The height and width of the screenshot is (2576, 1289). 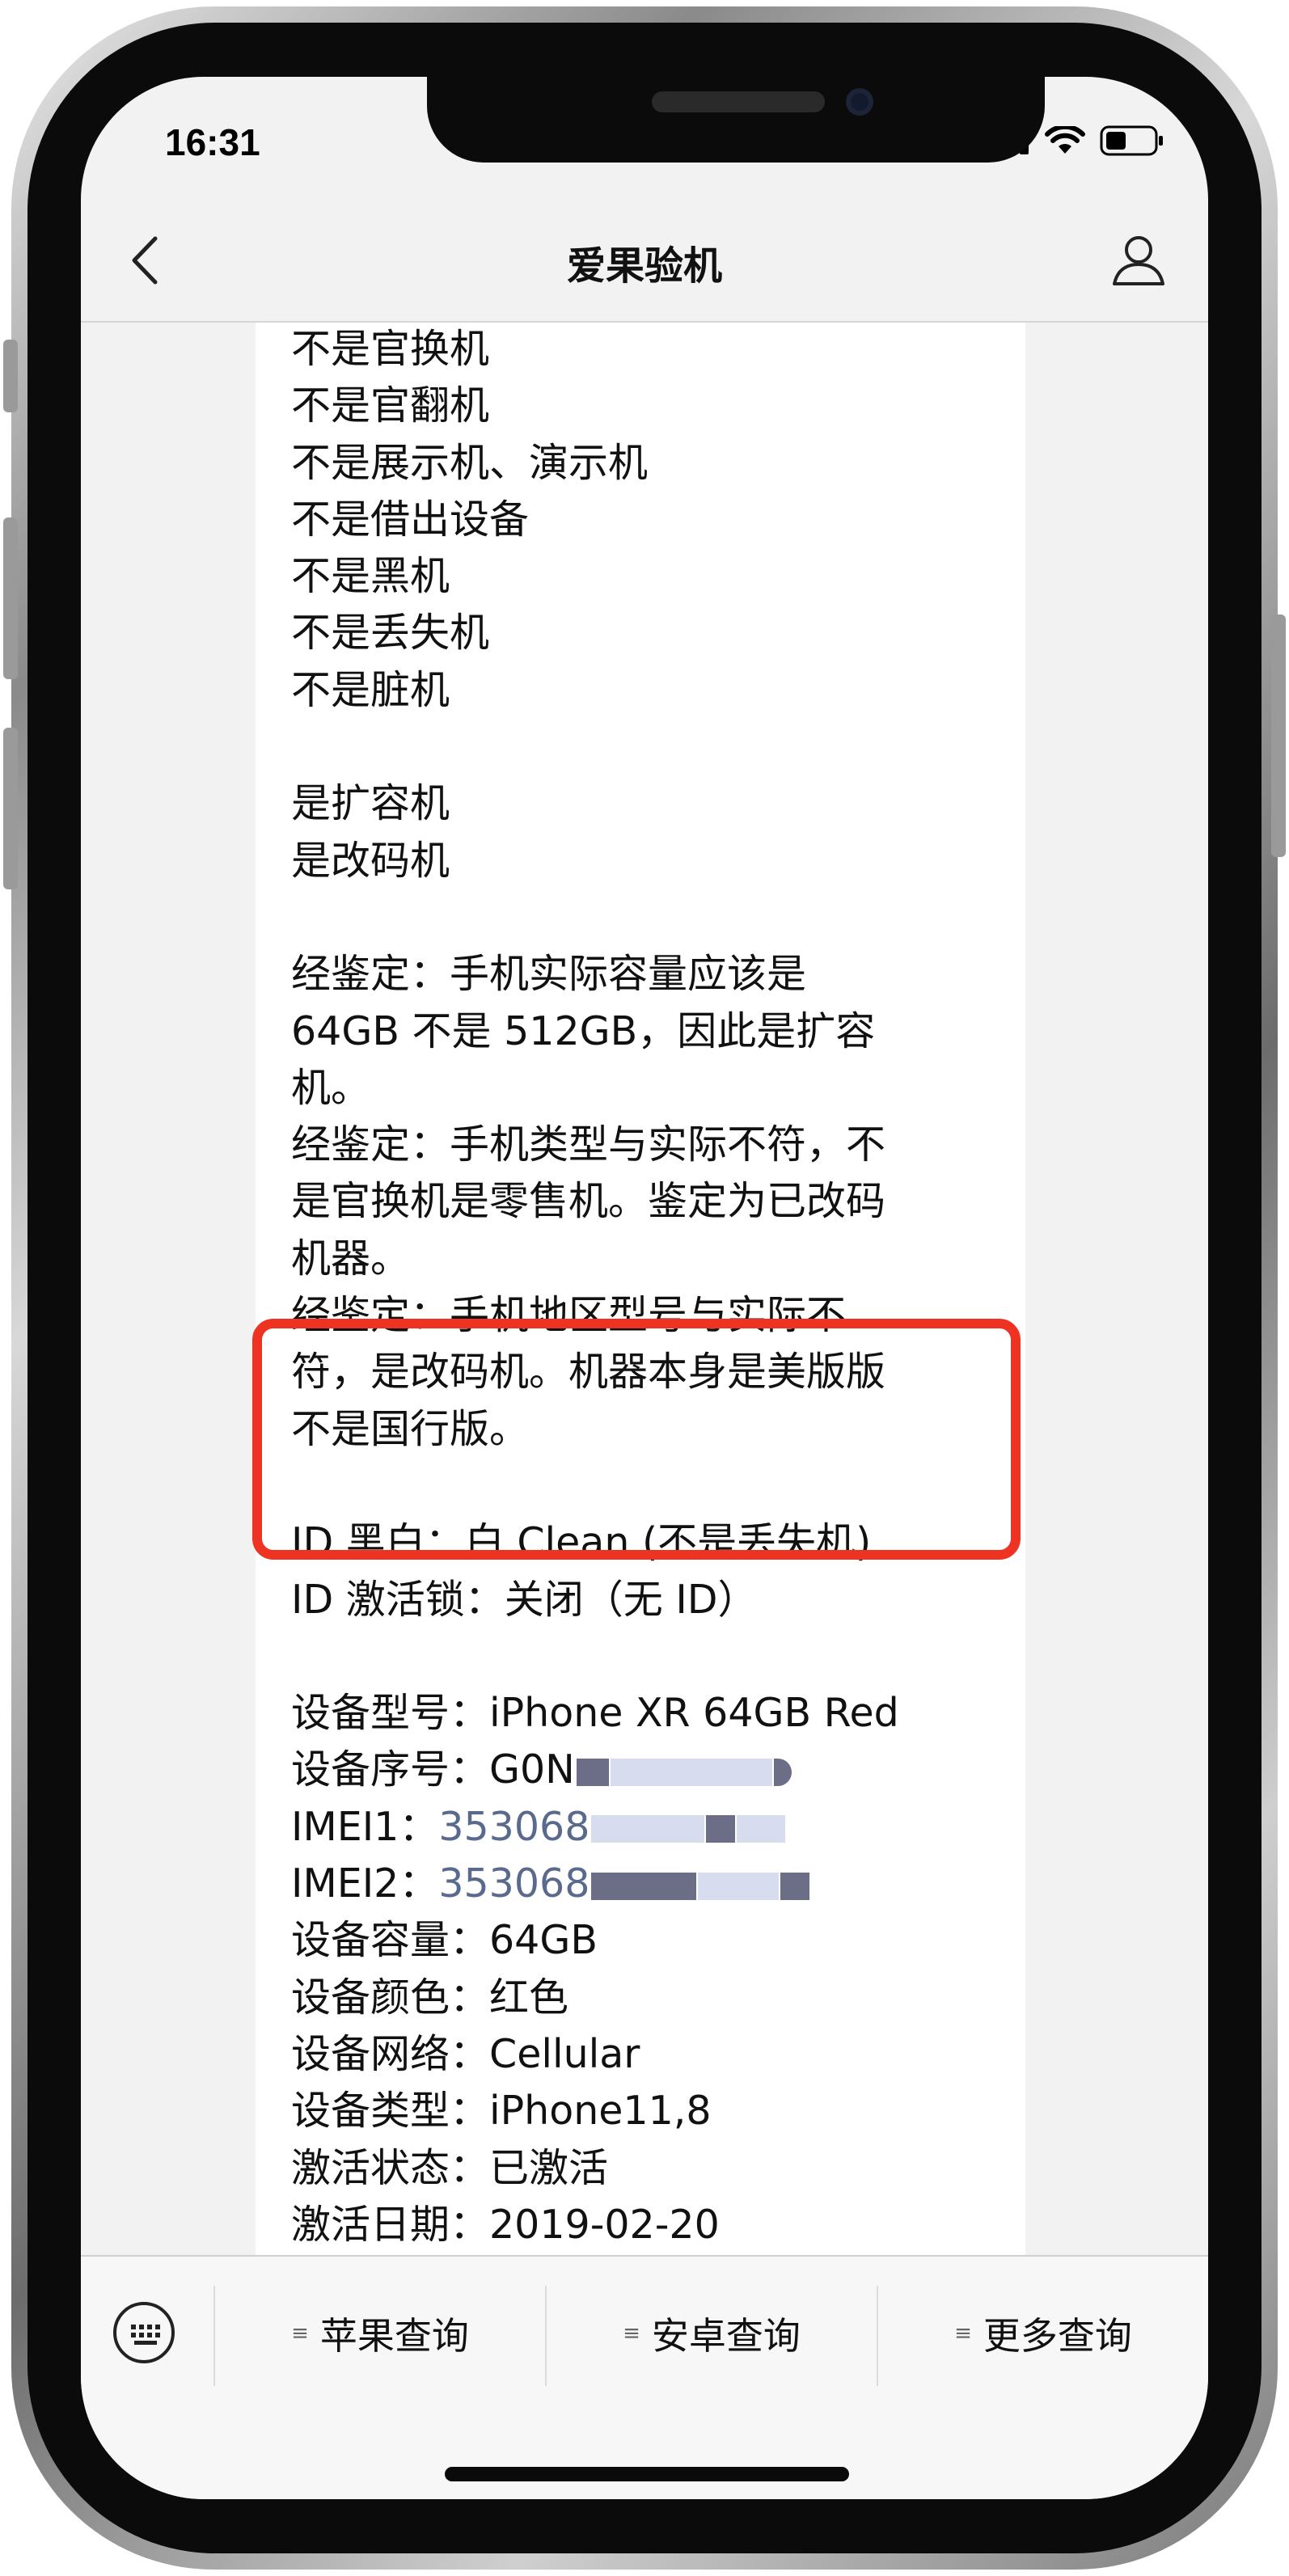 What do you see at coordinates (1279, 735) in the screenshot?
I see `power-button` at bounding box center [1279, 735].